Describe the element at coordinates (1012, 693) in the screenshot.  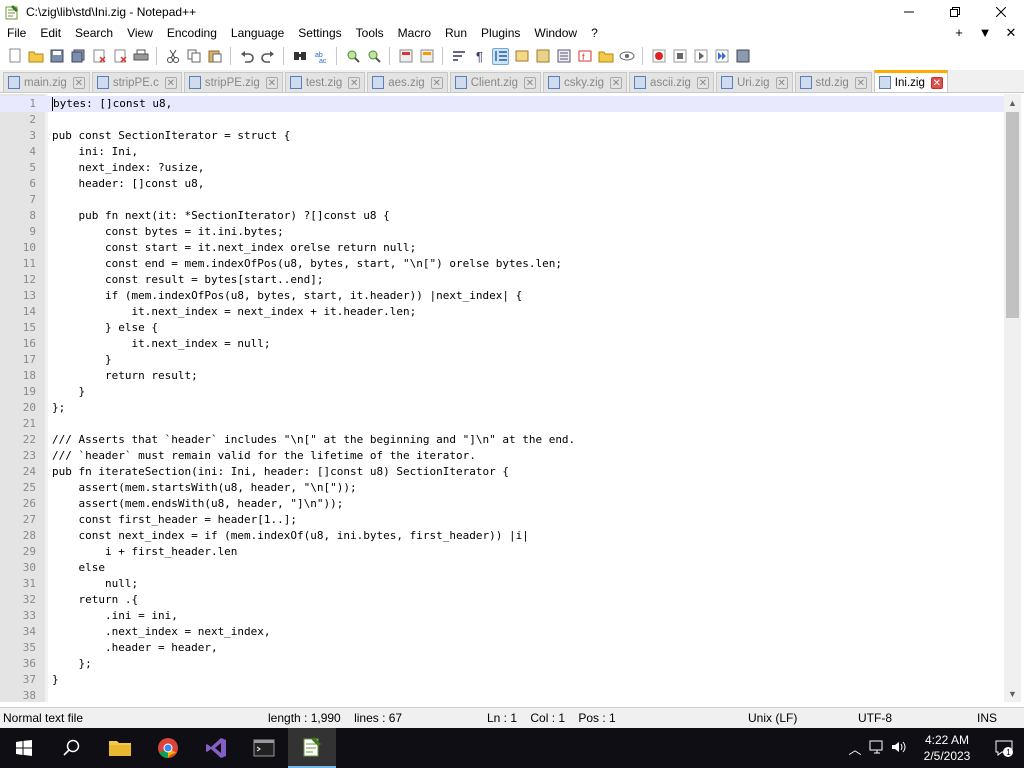
I see `scroll-down-arrow-icon: ▼` at that location.